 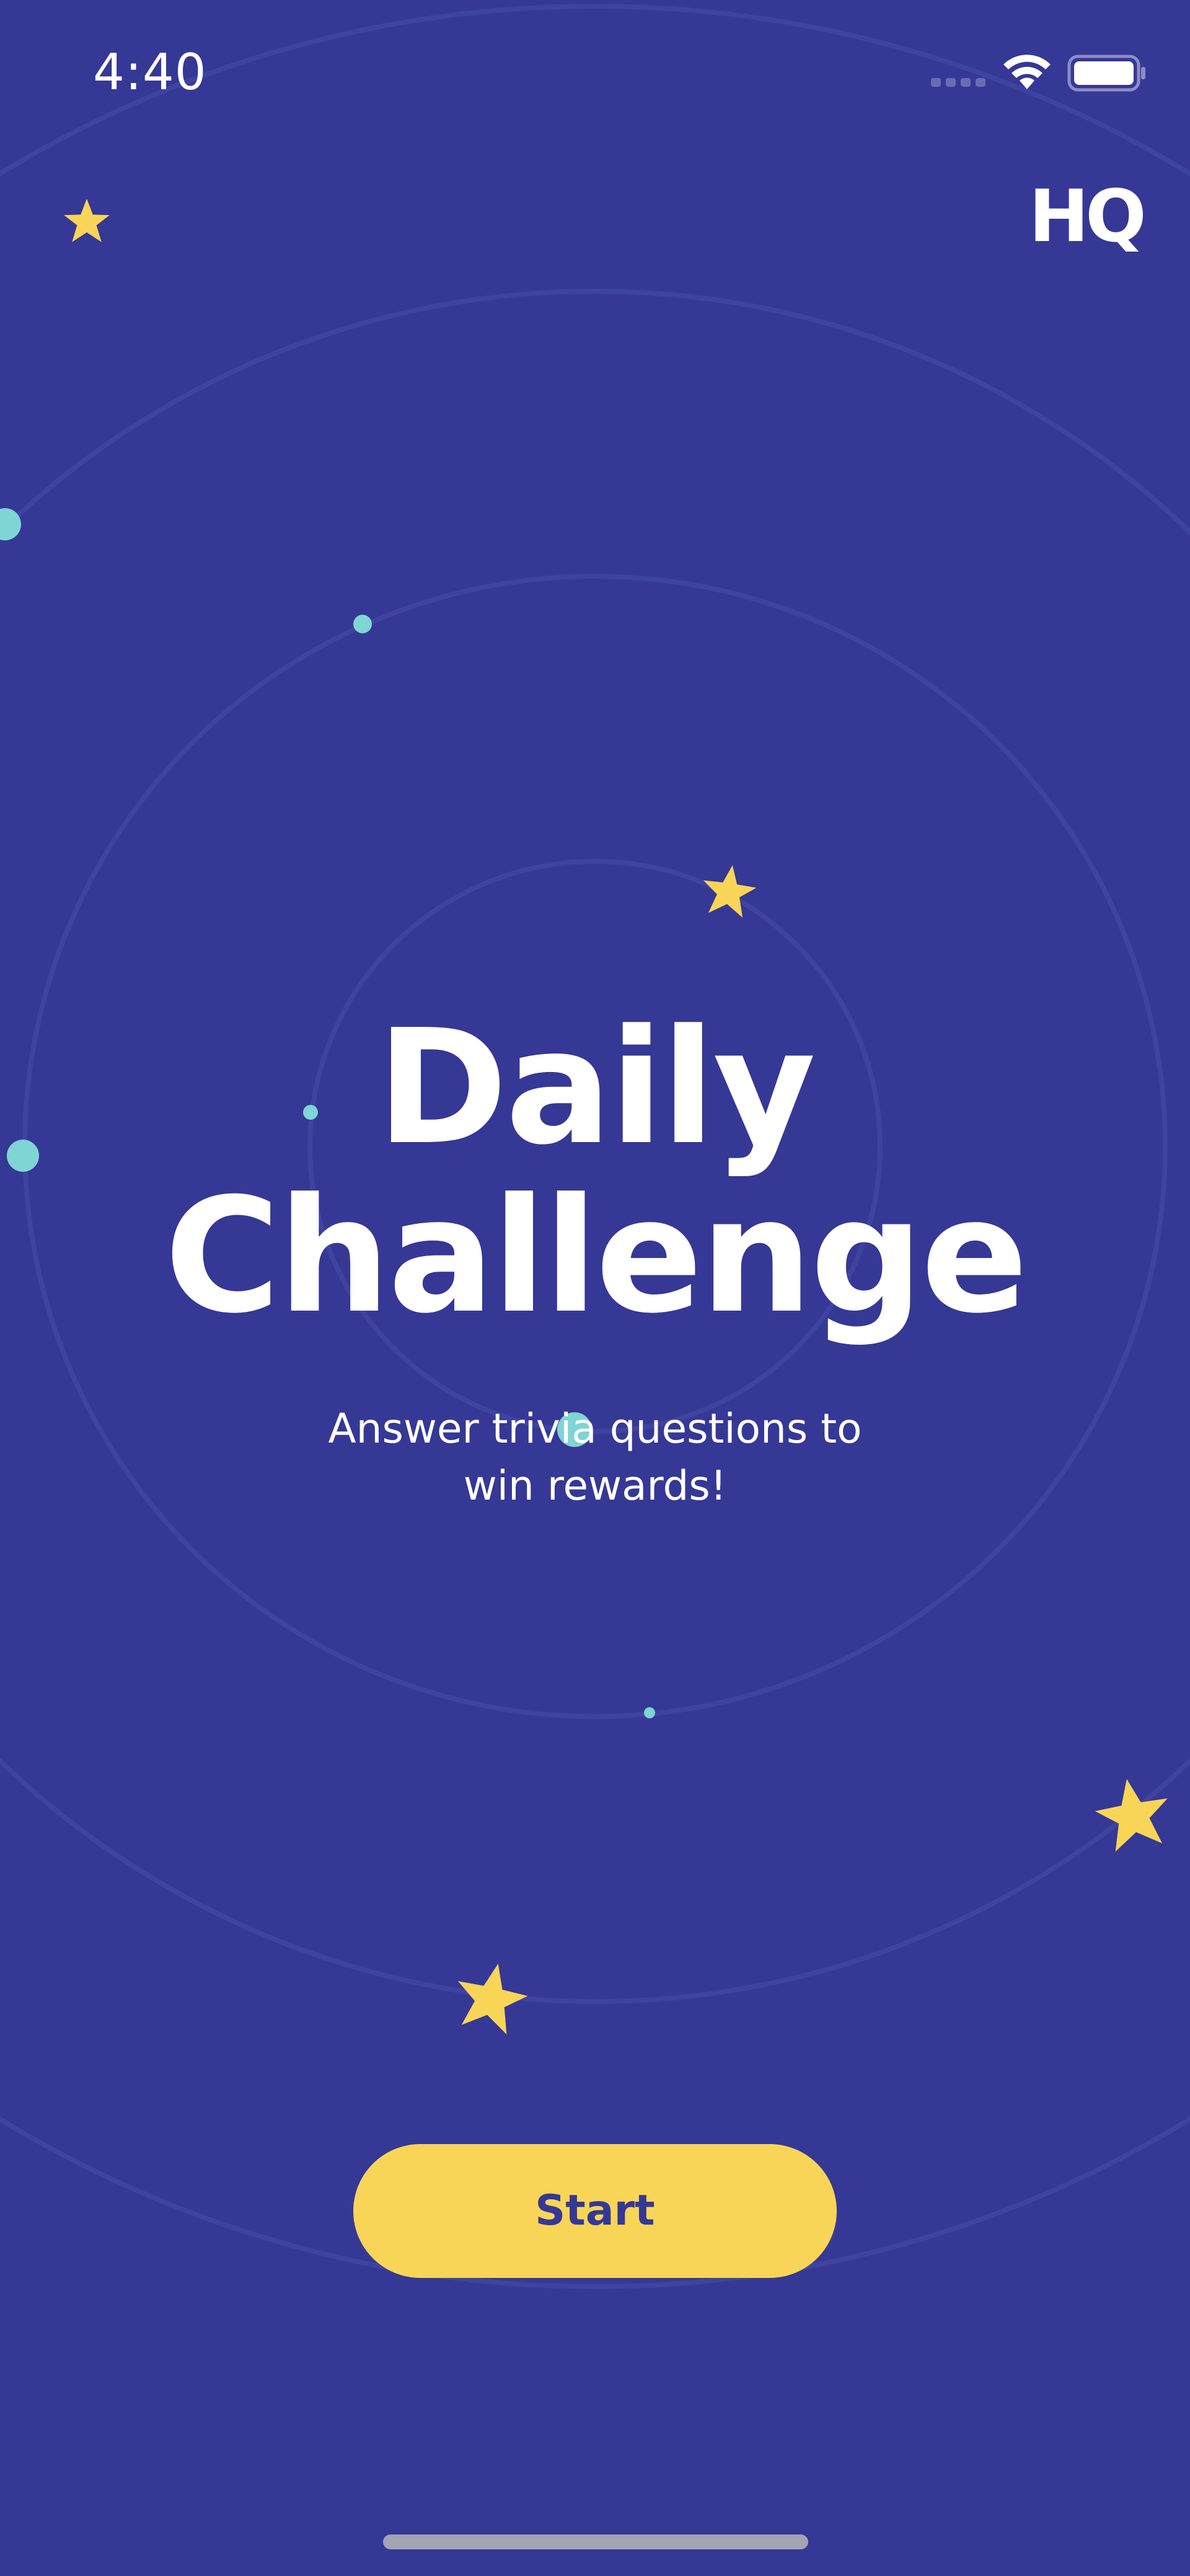 I want to click on hq-logo: HQ, so click(x=1088, y=217).